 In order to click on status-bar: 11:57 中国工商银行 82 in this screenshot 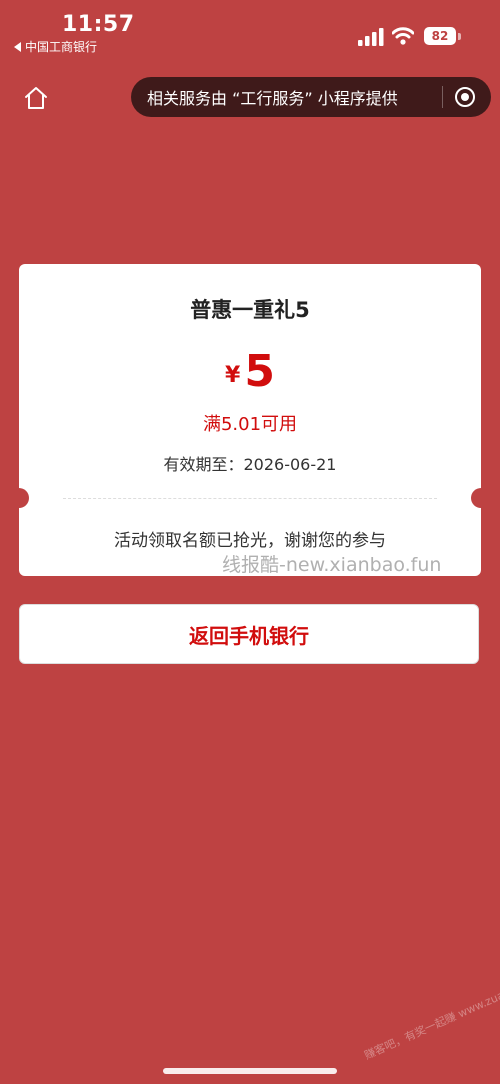, I will do `click(250, 32)`.